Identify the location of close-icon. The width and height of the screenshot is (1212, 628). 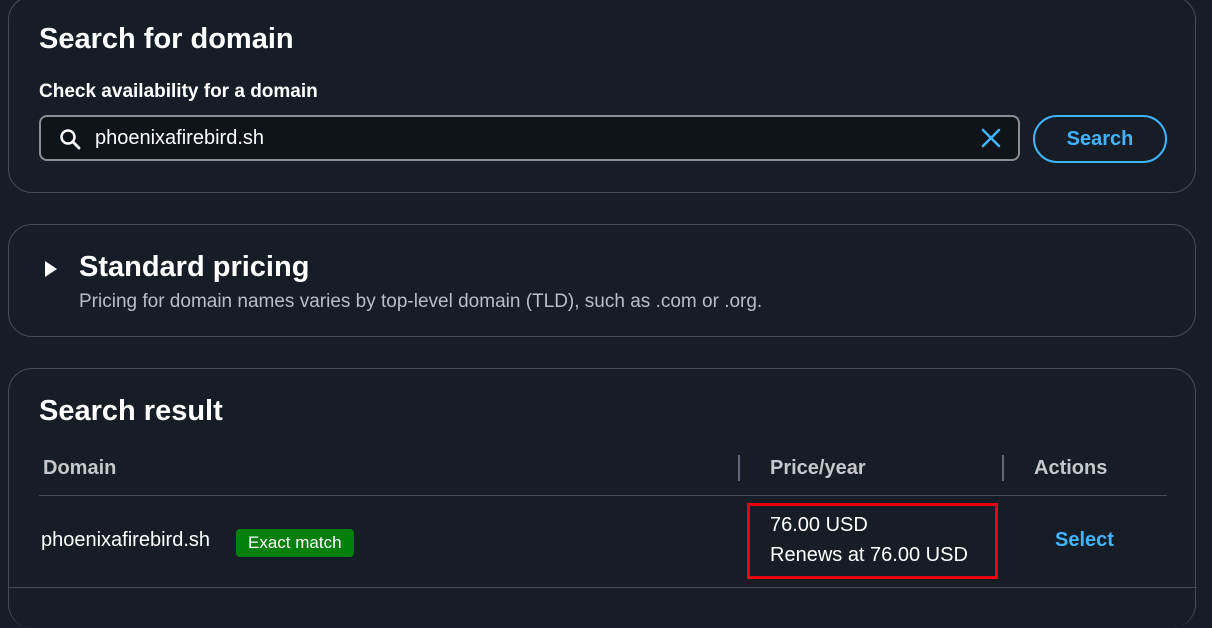
(991, 138).